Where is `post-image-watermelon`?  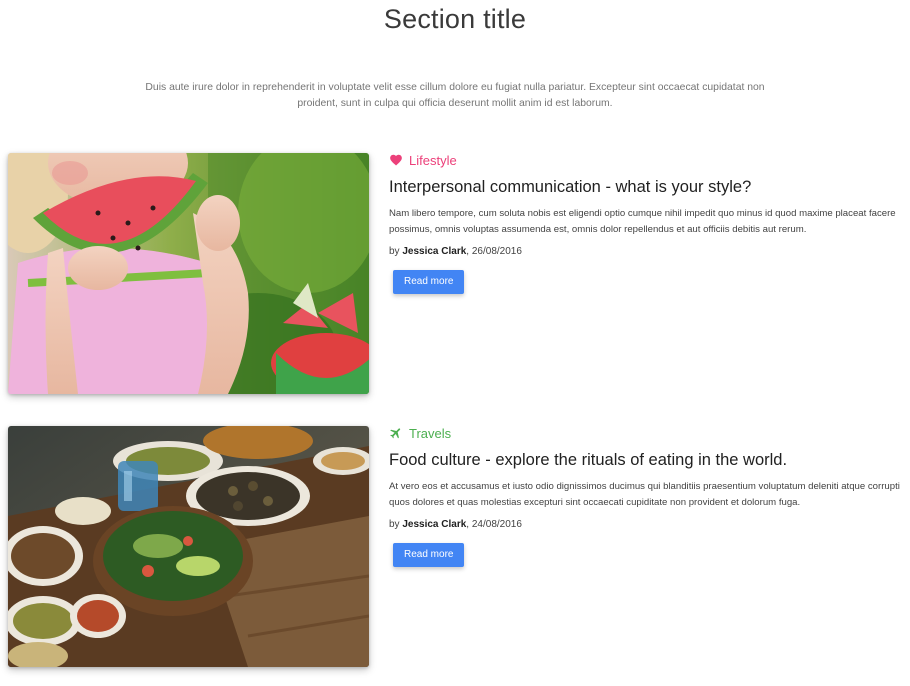 post-image-watermelon is located at coordinates (188, 273).